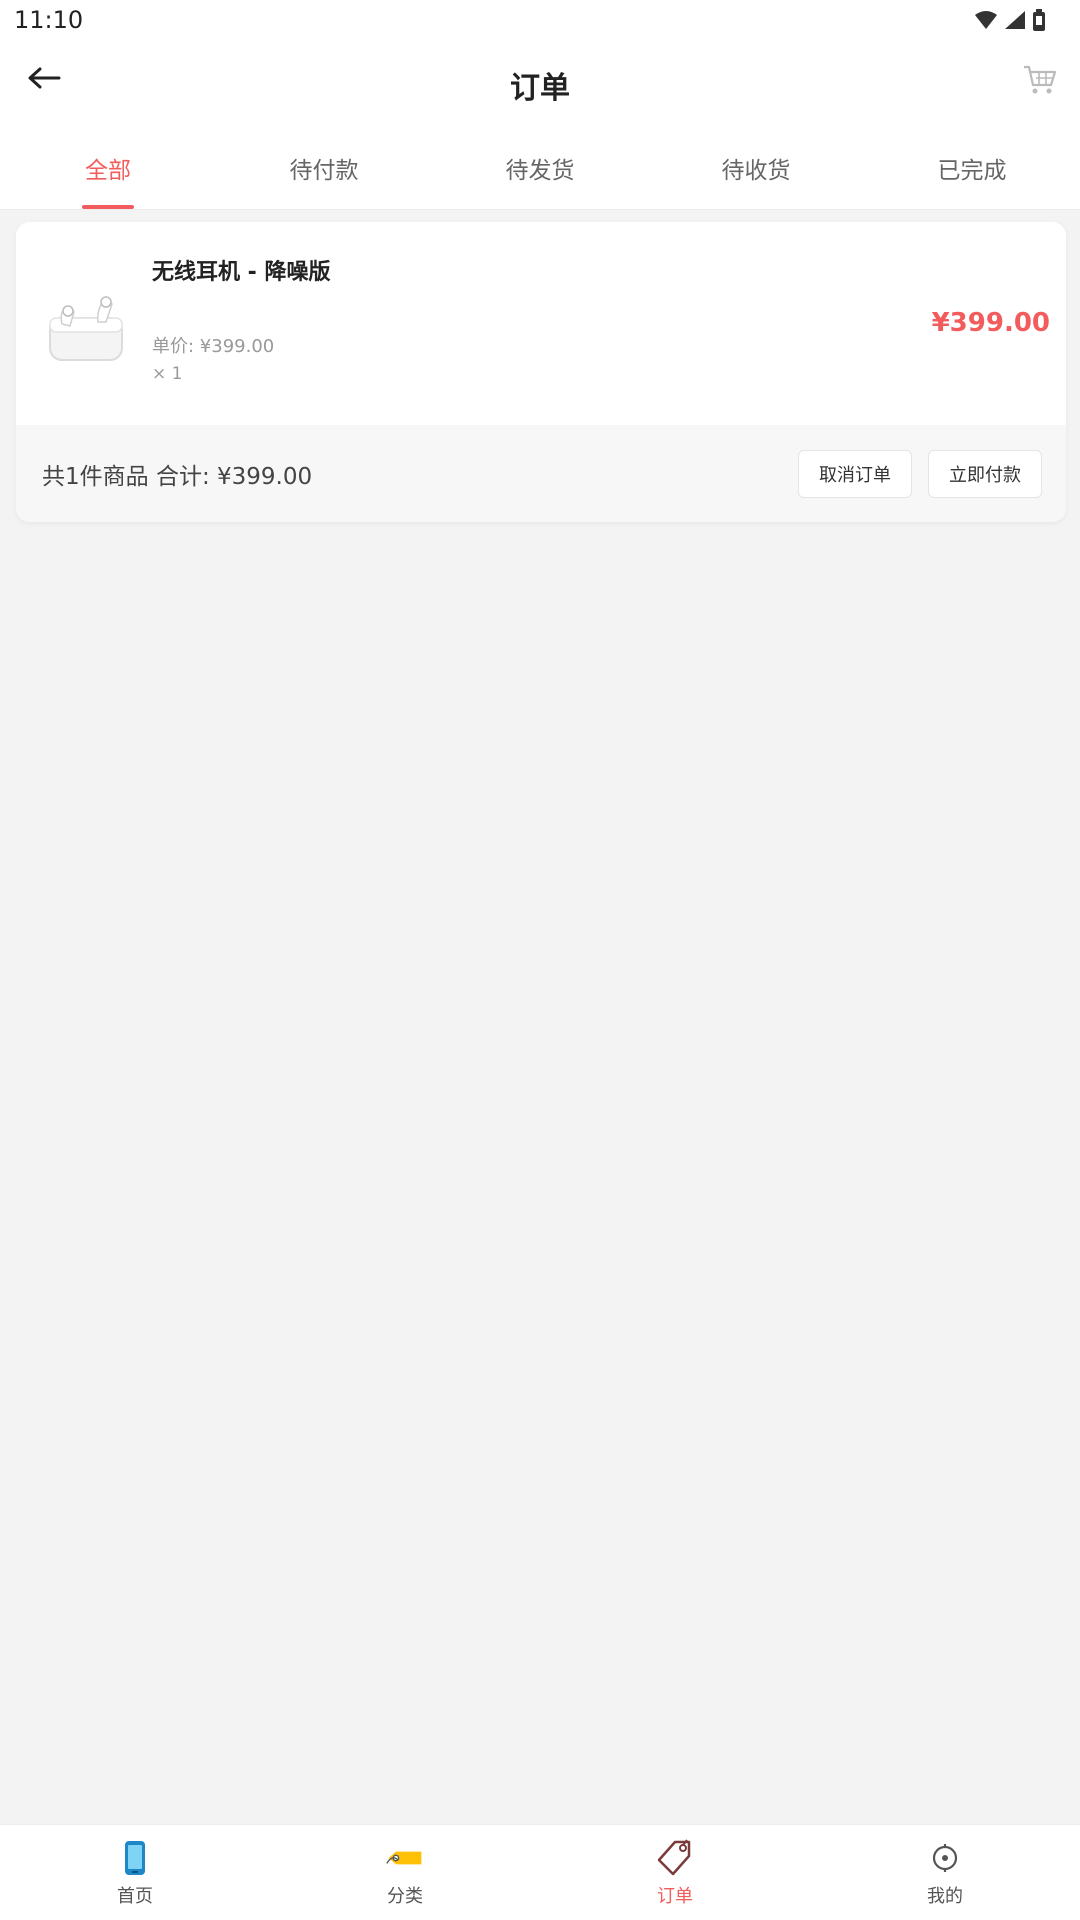 This screenshot has width=1080, height=1920. What do you see at coordinates (945, 1896) in the screenshot?
I see `nav-label-profile: 我的` at bounding box center [945, 1896].